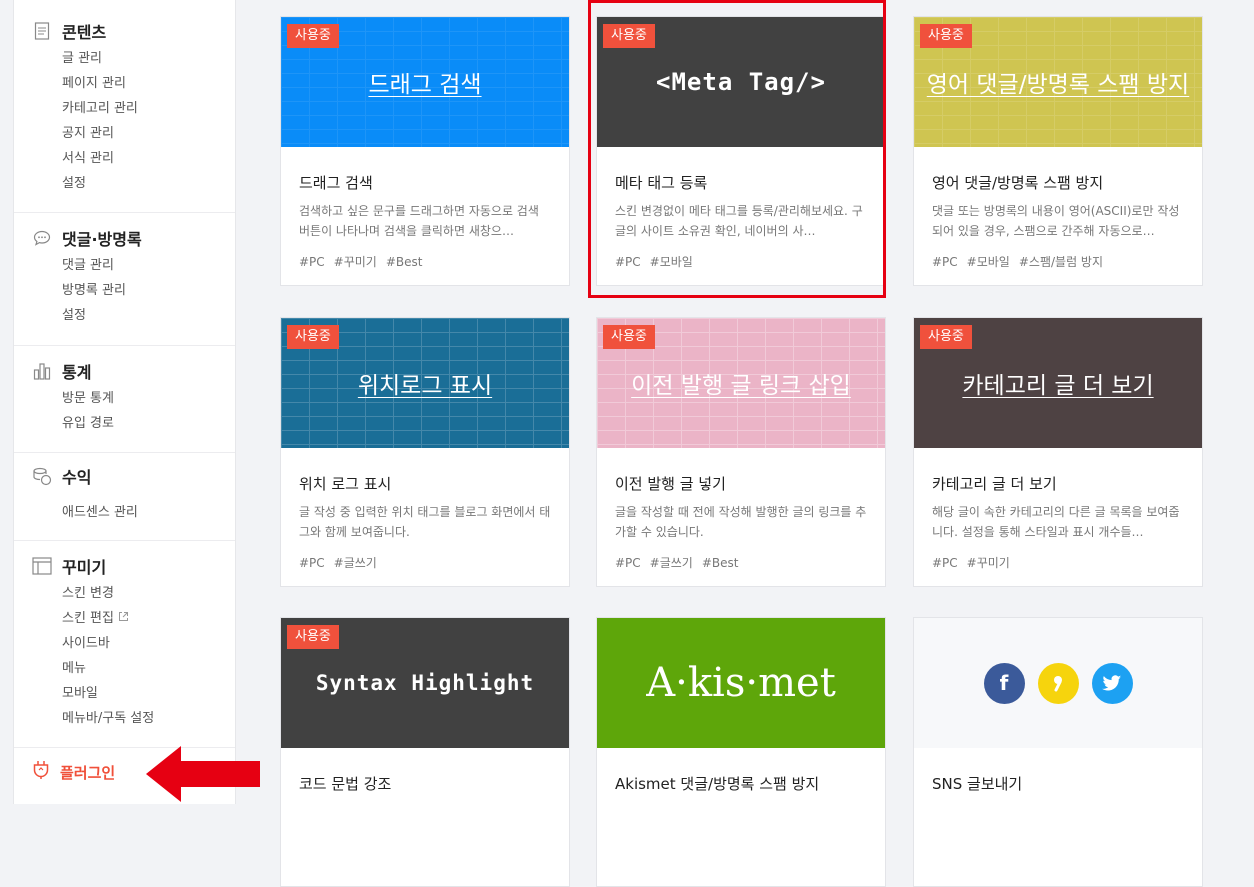  I want to click on sidebar-item-referrer: 유입 경로, so click(88, 423).